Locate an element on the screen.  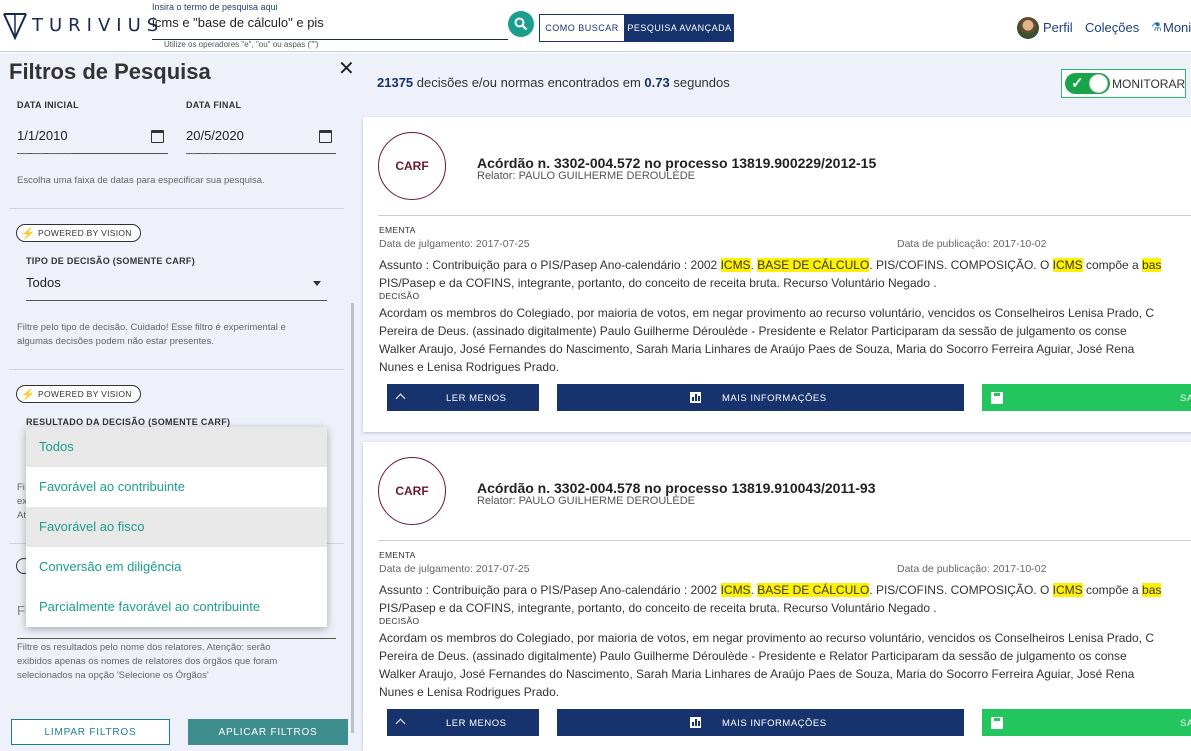
logo-text: TURIVIUS is located at coordinates (98, 25).